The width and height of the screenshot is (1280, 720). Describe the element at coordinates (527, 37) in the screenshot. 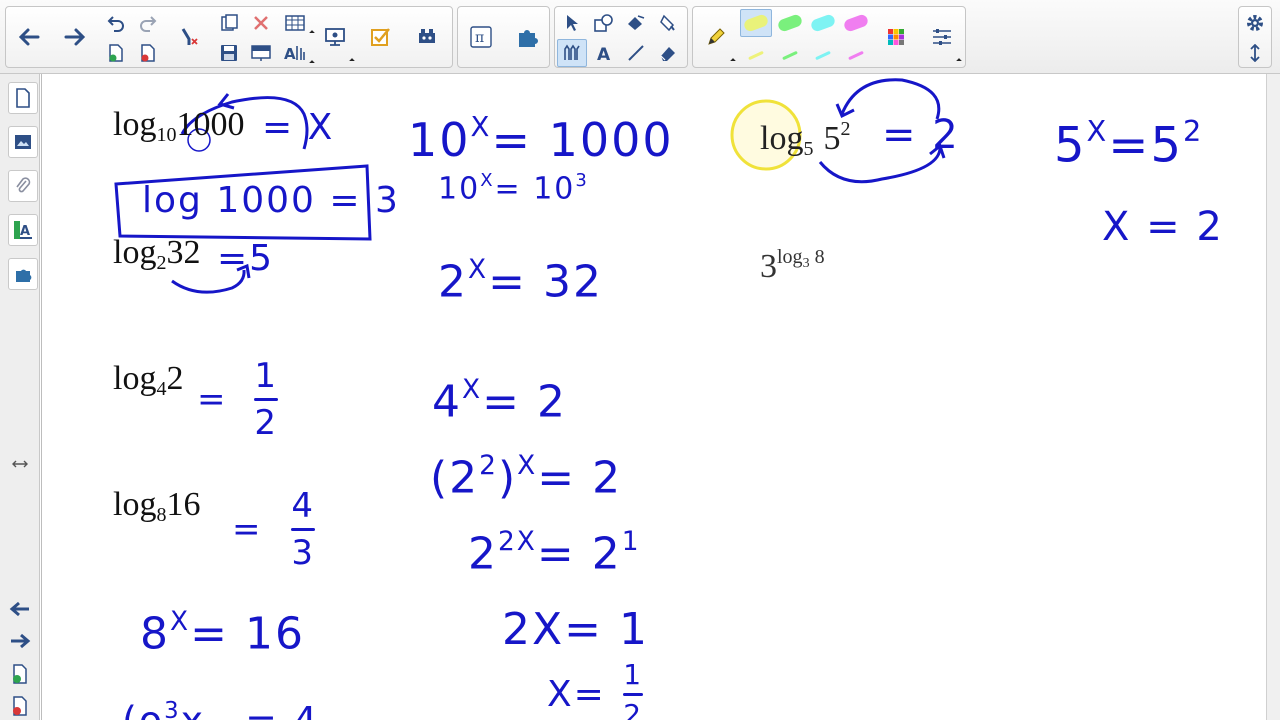

I see `add-on-icon` at that location.